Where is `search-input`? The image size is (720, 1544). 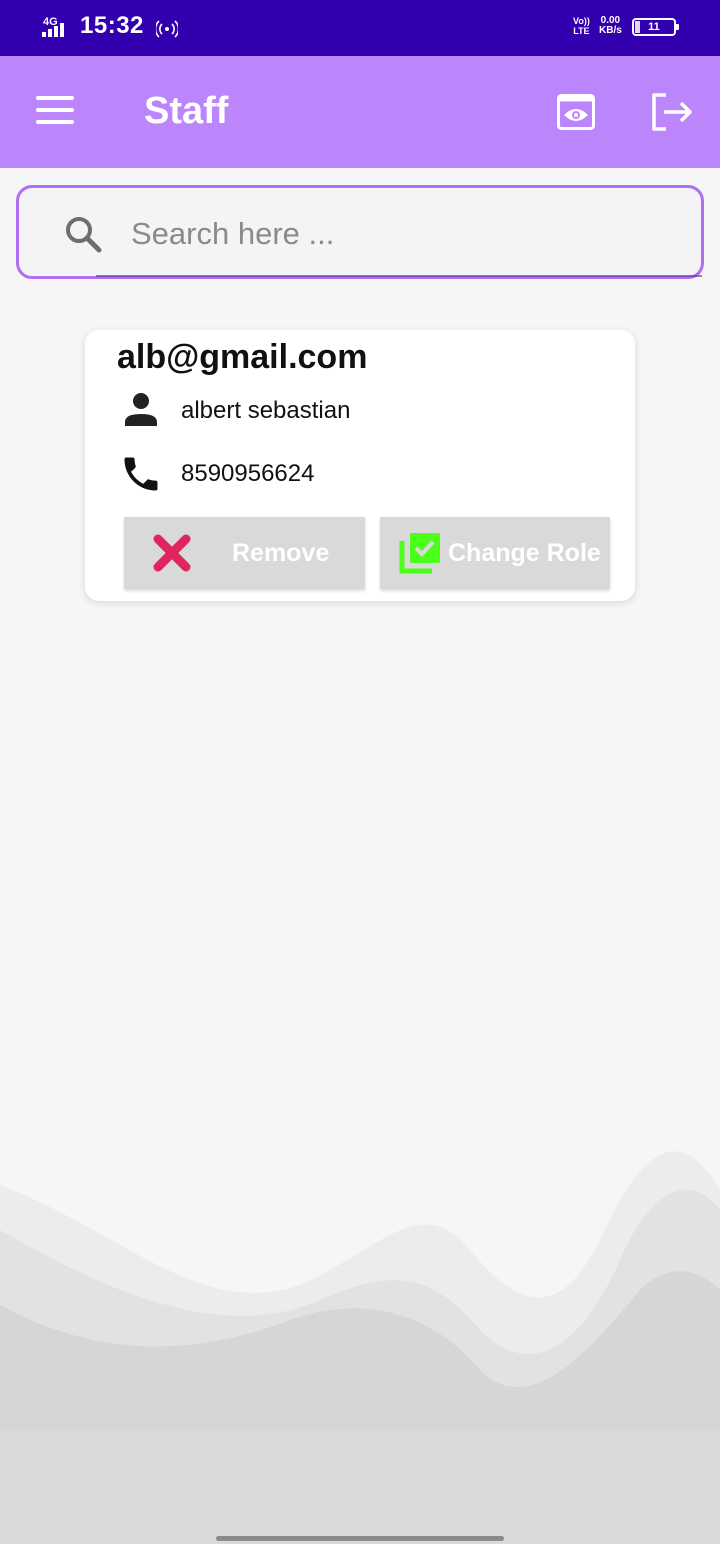 search-input is located at coordinates (401, 234).